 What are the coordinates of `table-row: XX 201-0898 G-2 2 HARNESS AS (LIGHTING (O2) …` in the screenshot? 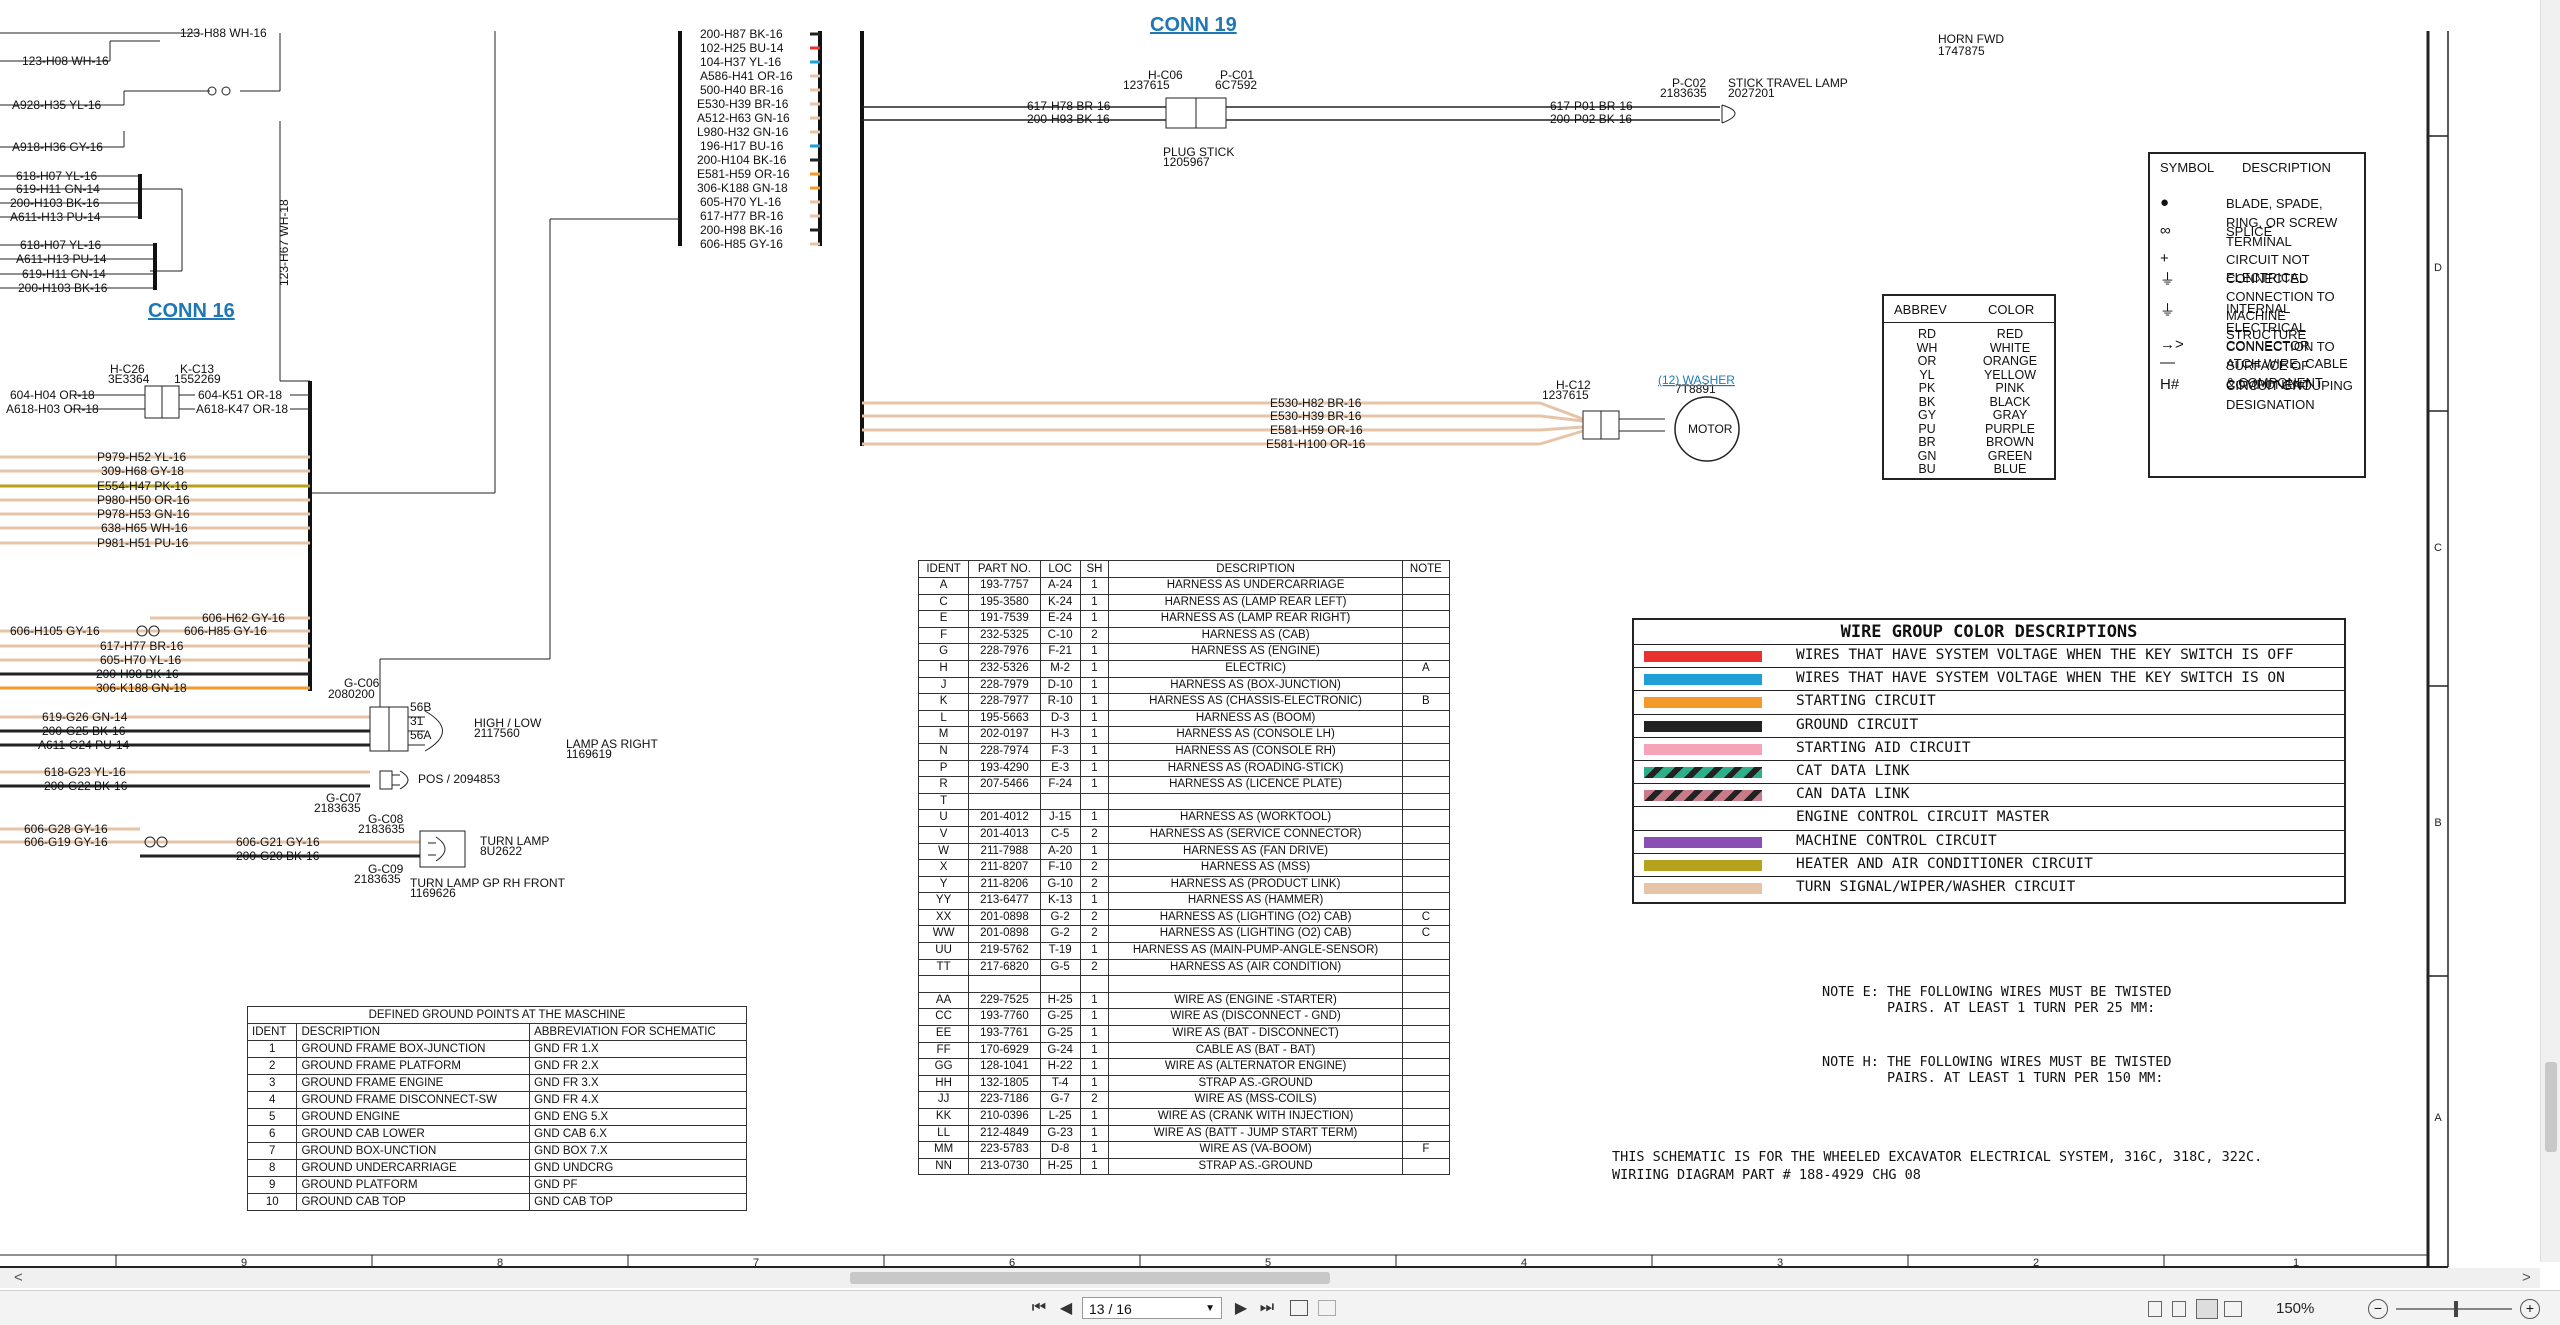 It's located at (1184, 917).